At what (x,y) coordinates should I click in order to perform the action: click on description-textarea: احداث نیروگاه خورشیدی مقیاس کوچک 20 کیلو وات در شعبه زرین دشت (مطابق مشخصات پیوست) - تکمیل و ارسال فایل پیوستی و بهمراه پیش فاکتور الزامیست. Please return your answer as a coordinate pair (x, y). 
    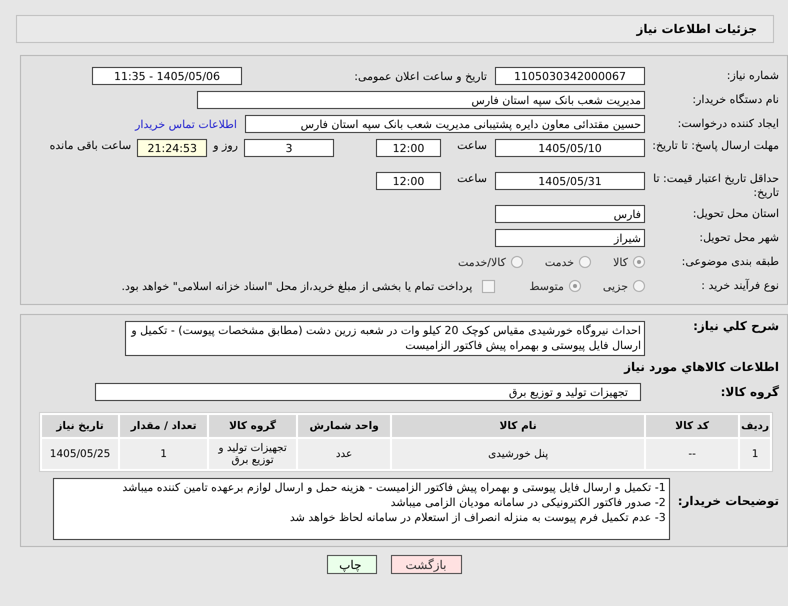
    Looking at the image, I should click on (385, 338).